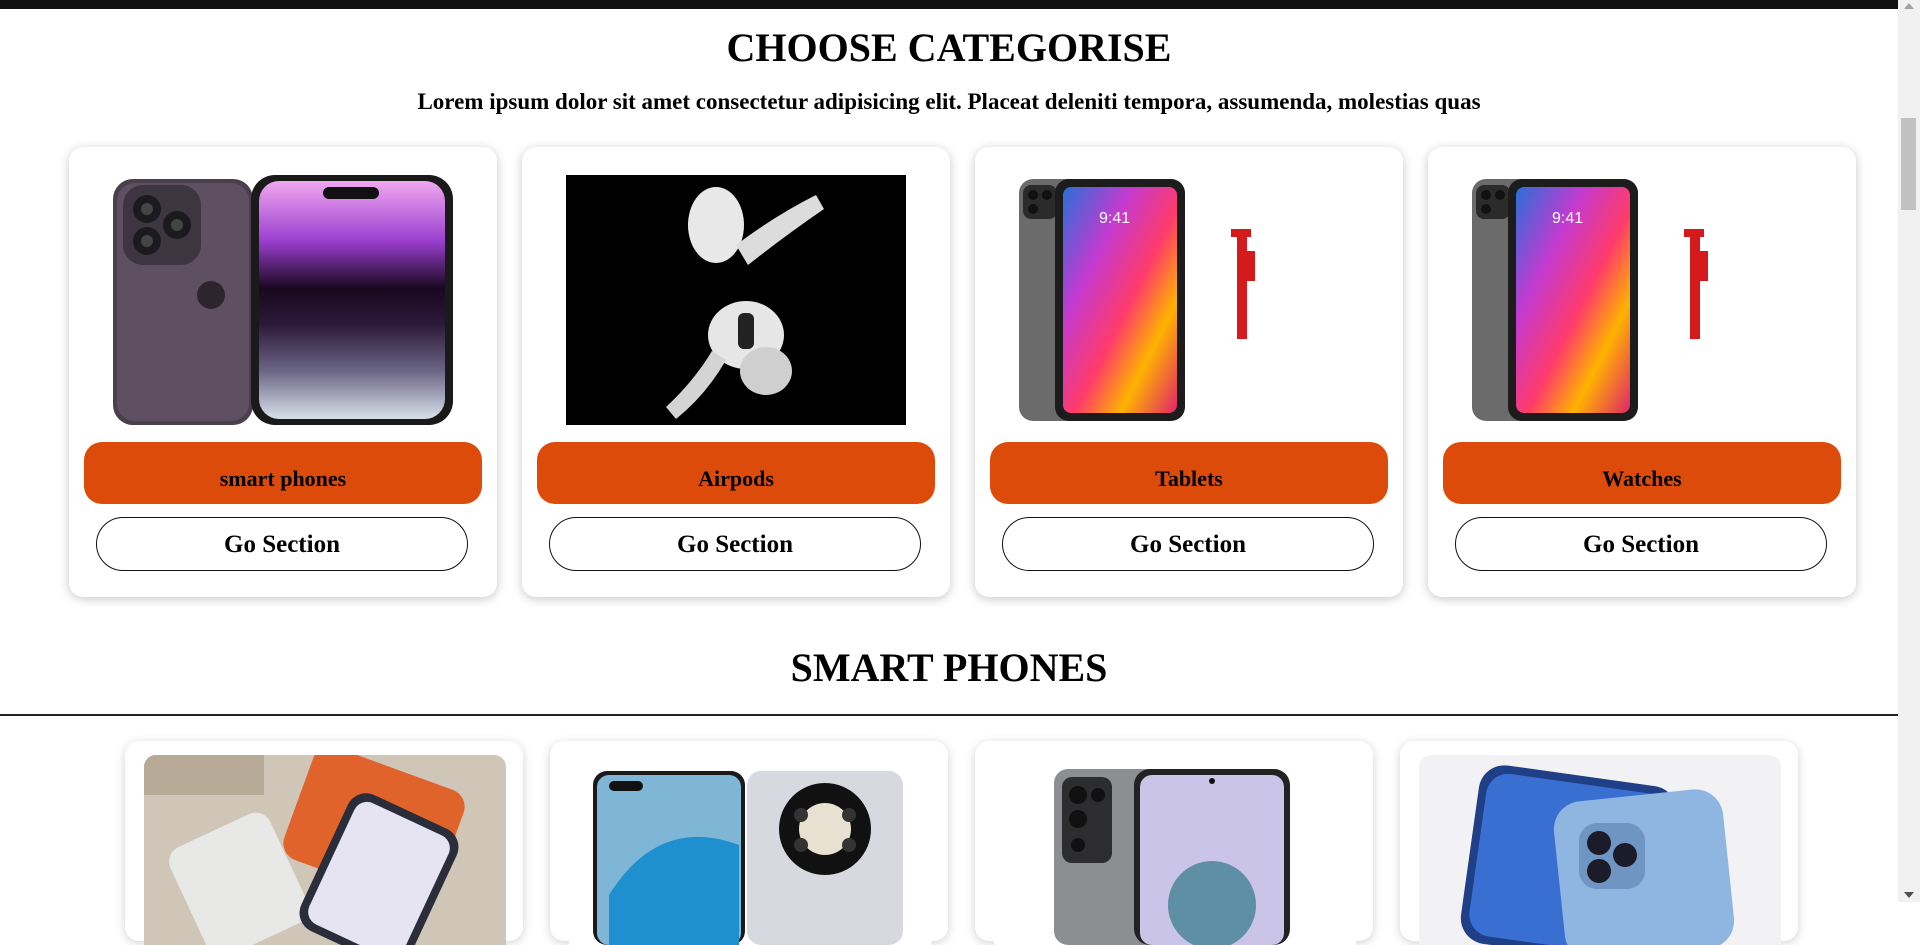  I want to click on category-card-tablets: 9:41 Tablets Go Section, so click(1189, 372).